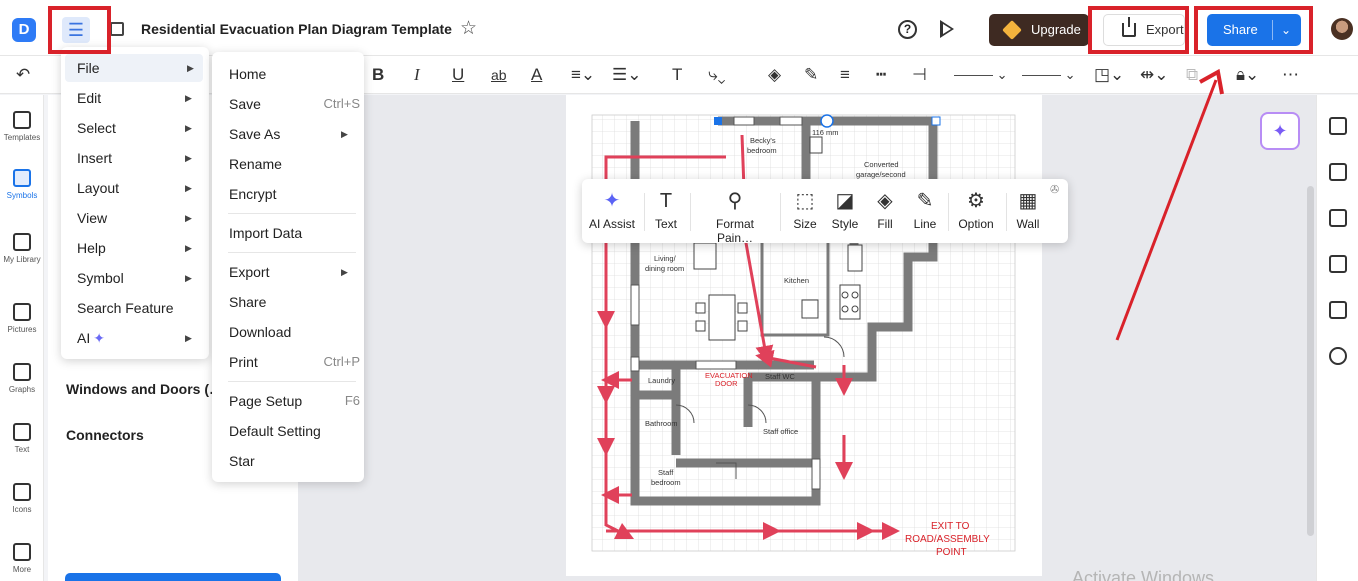 This screenshot has width=1358, height=581. I want to click on fill-bucket-icon: ◈, so click(774, 75).